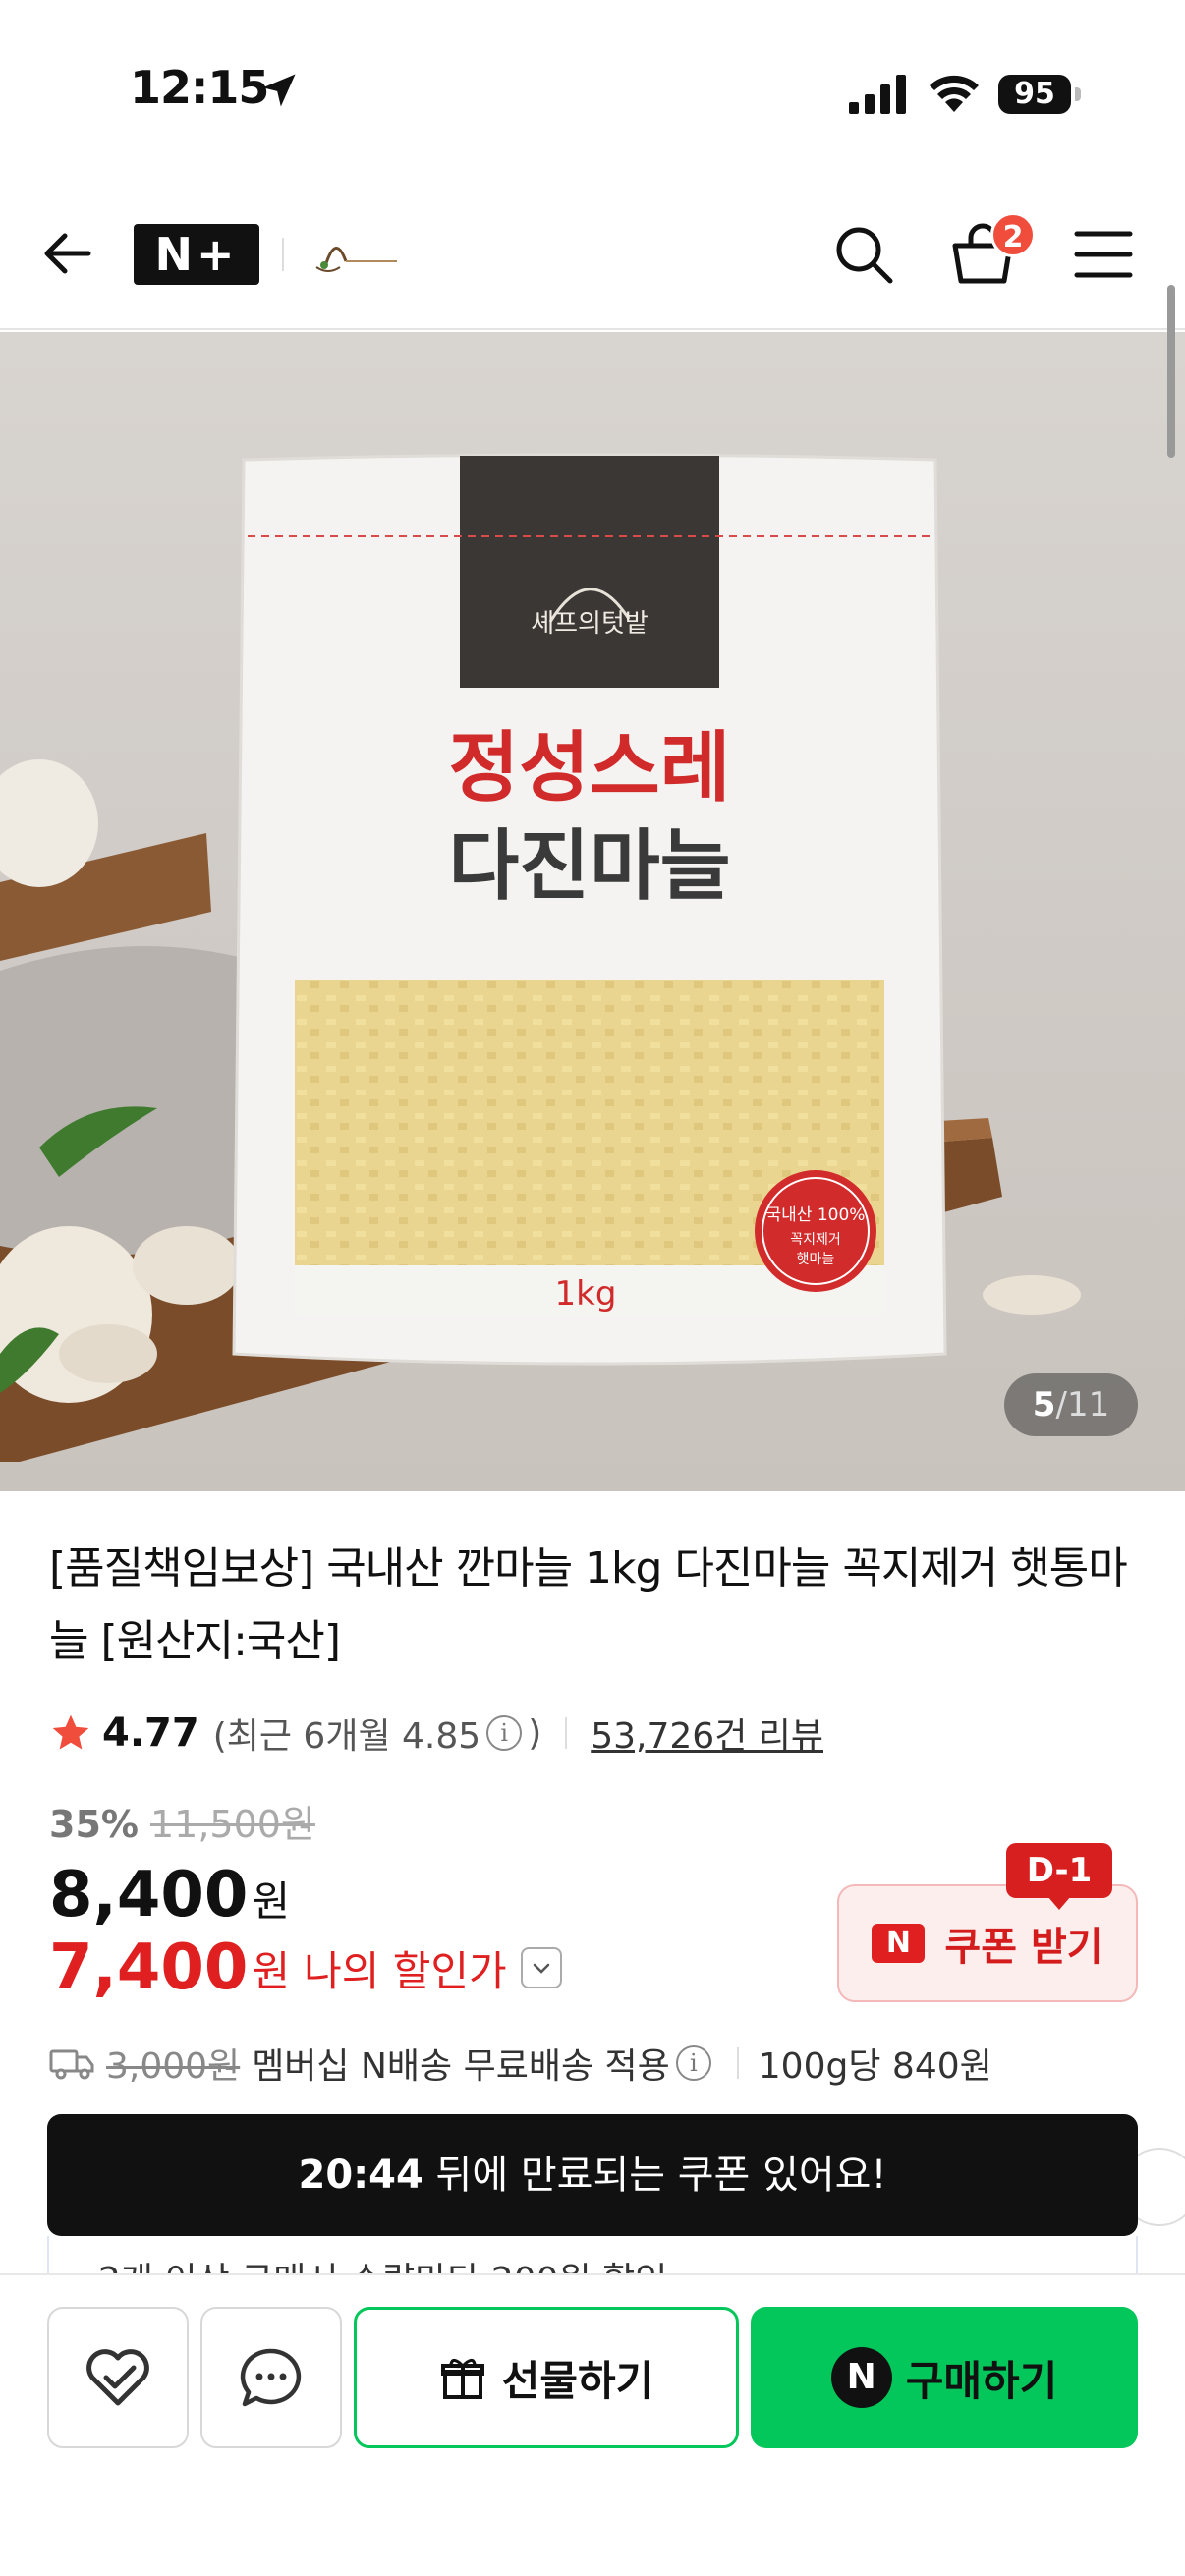 The height and width of the screenshot is (2576, 1185). Describe the element at coordinates (149, 1895) in the screenshot. I see `sale-price: 8,400` at that location.